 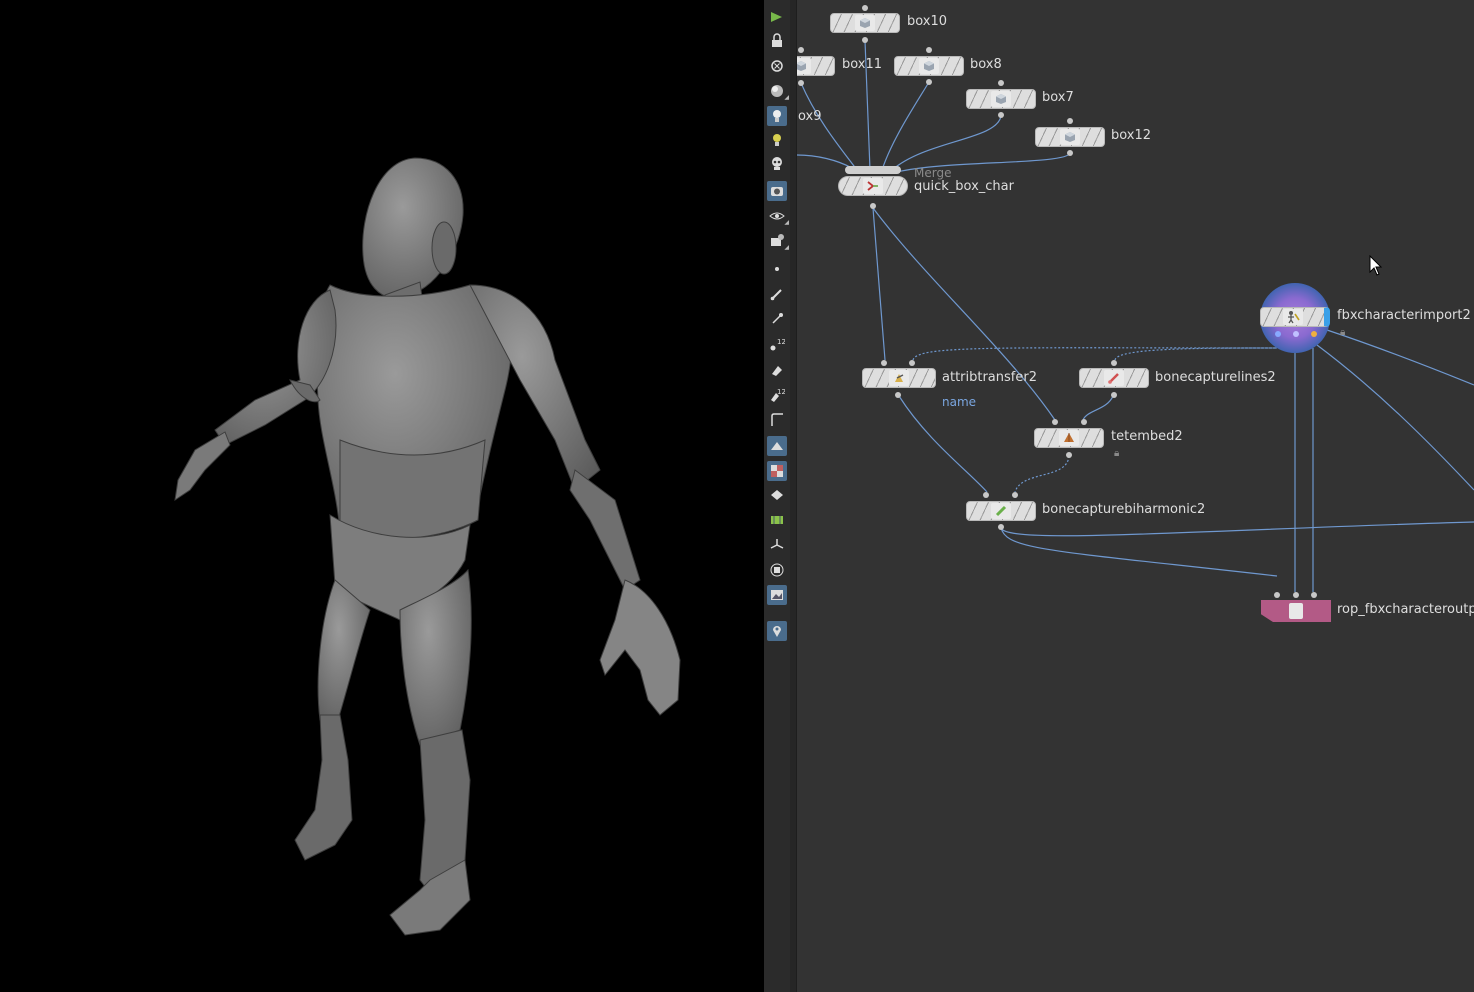 I want to click on node-label-box7: box7, so click(x=1058, y=97).